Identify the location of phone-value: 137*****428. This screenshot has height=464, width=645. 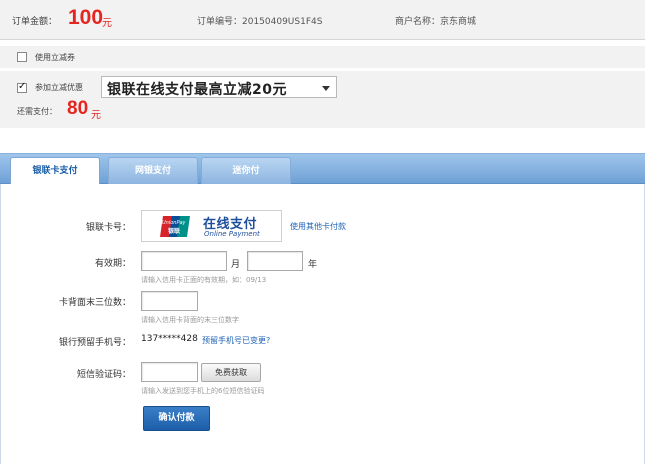
(169, 339).